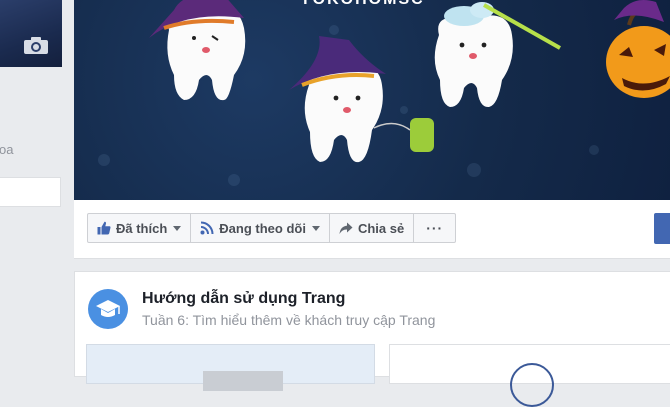  I want to click on like-button-label: Đã thích, so click(142, 228).